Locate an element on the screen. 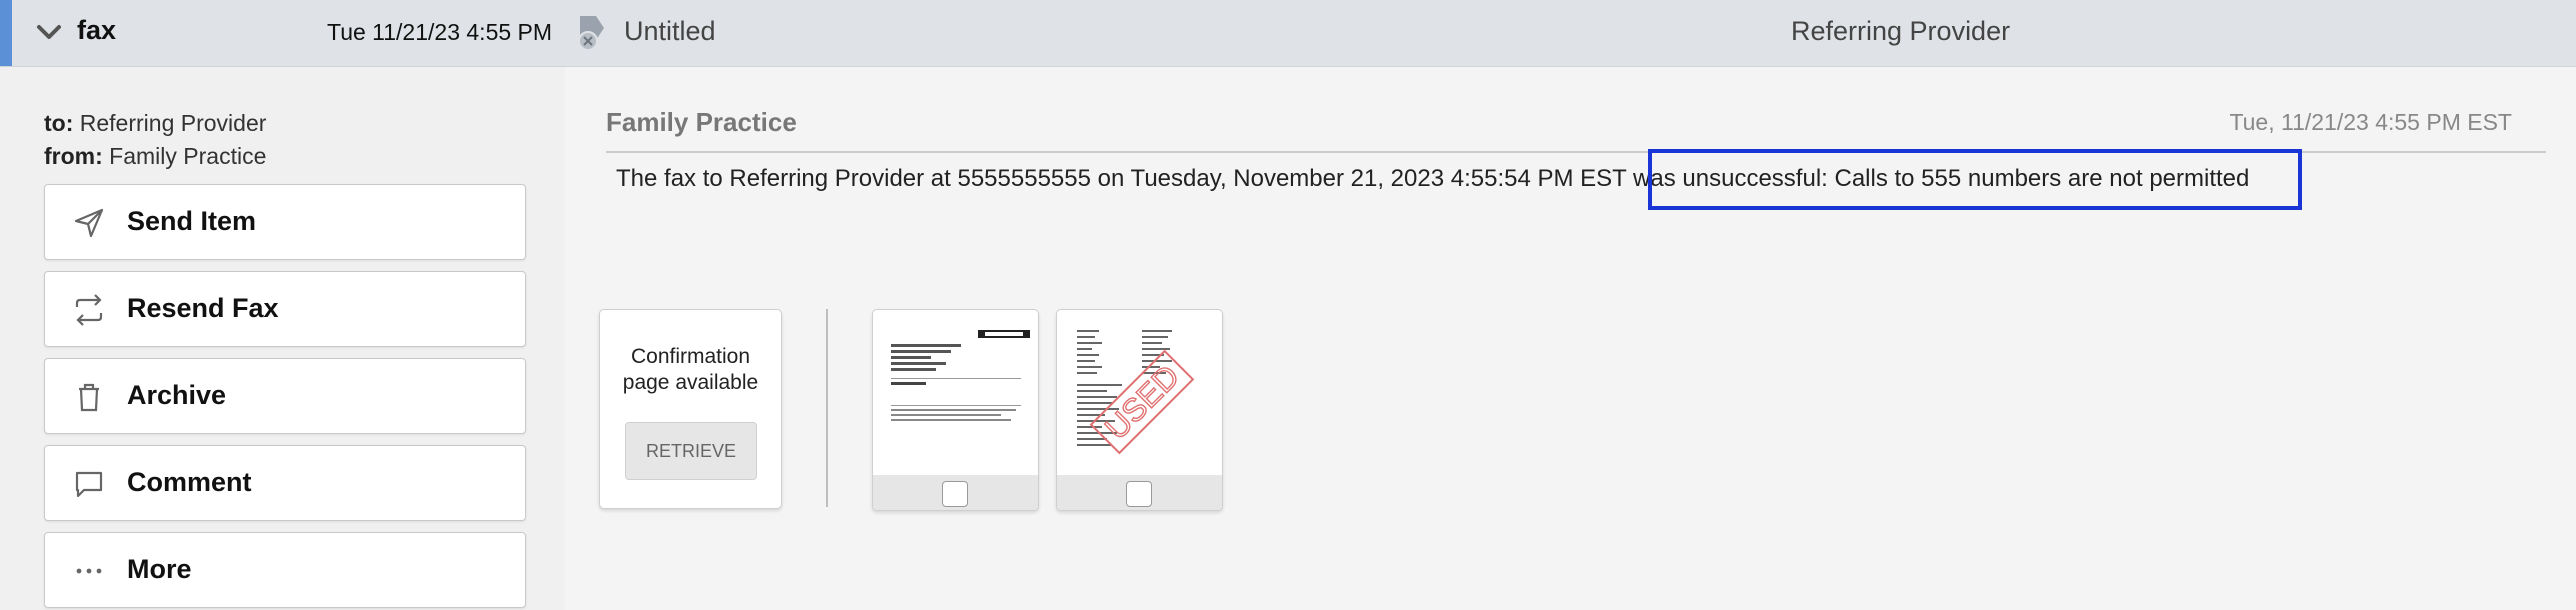  from-label: from: is located at coordinates (73, 156).